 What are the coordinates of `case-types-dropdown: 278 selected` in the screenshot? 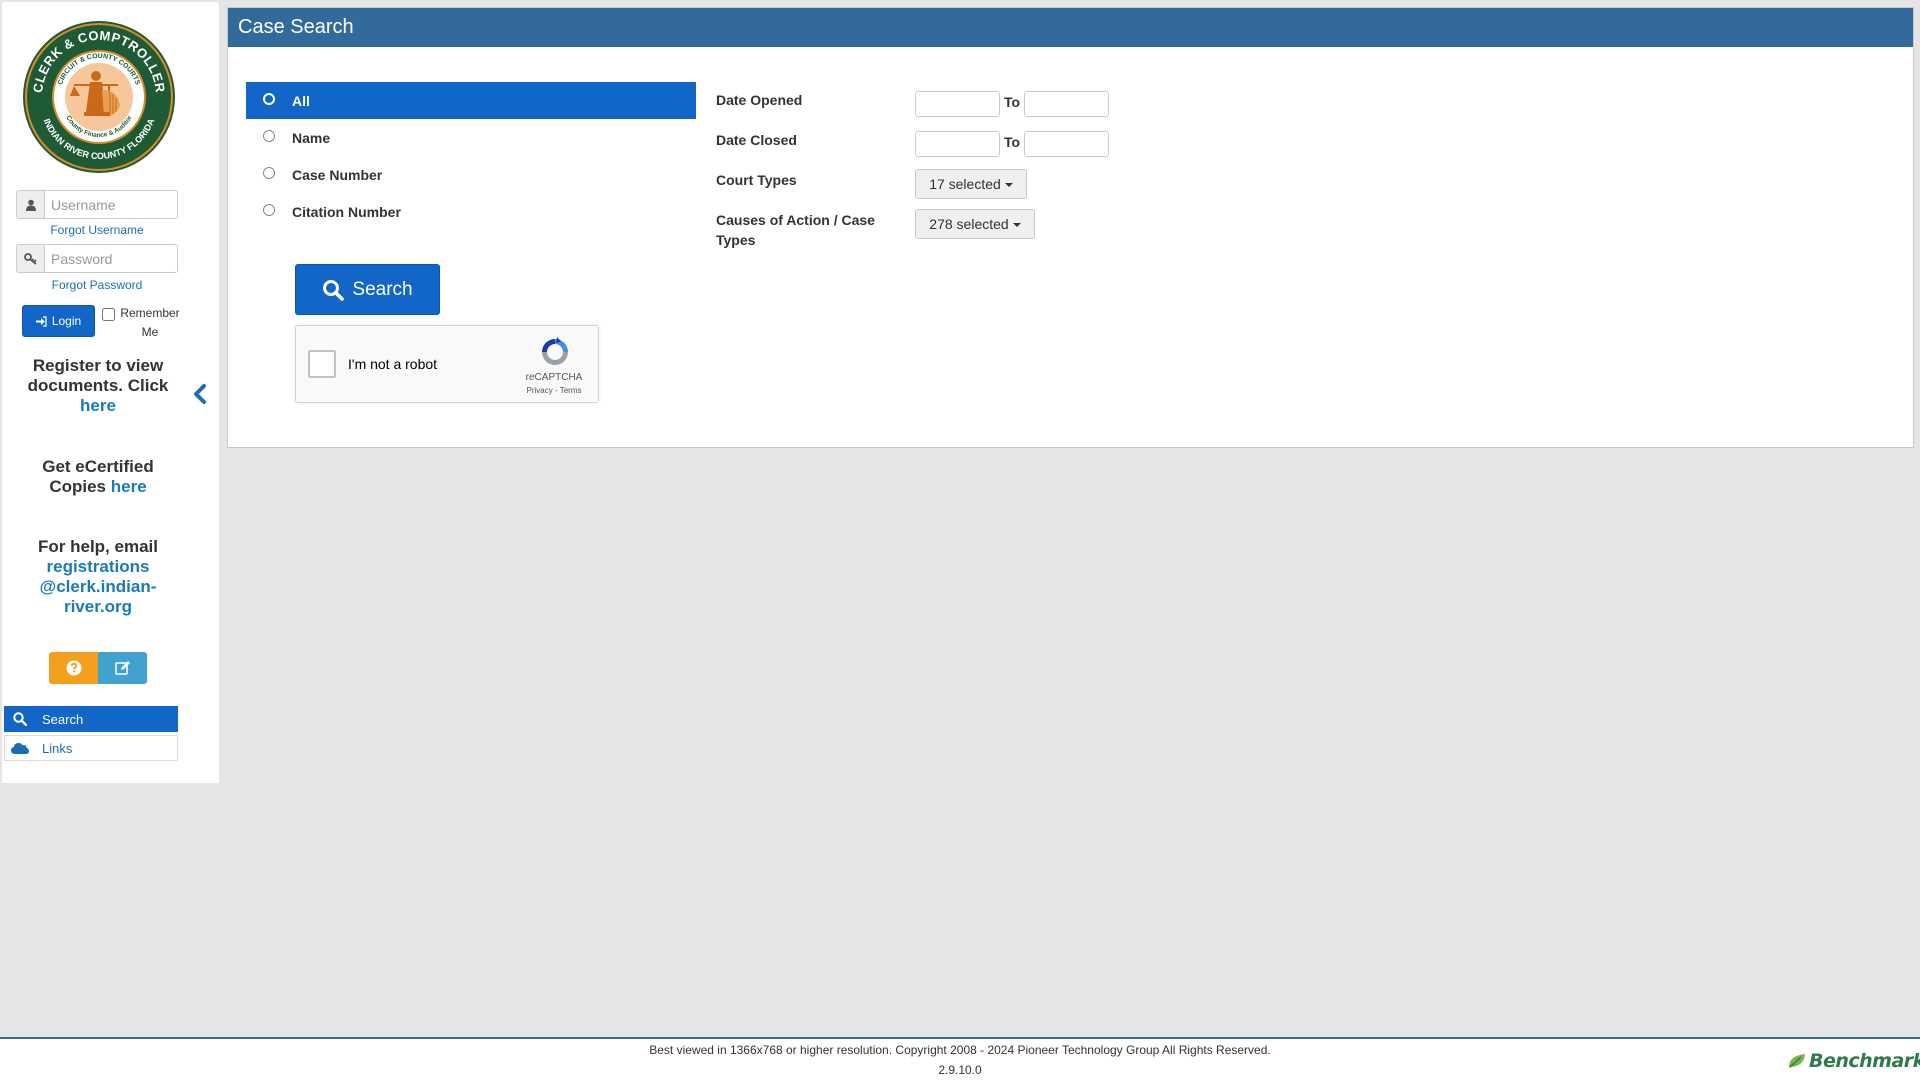 It's located at (975, 224).